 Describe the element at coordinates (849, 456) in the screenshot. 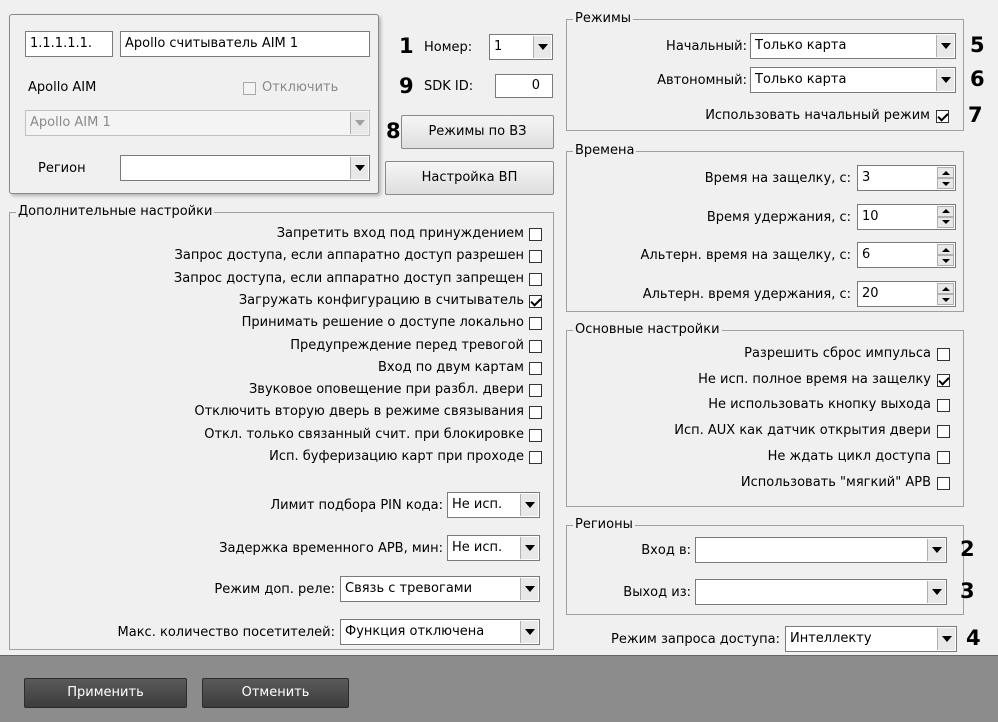

I see `basic-check-label: Не ждать цикл доступа` at that location.